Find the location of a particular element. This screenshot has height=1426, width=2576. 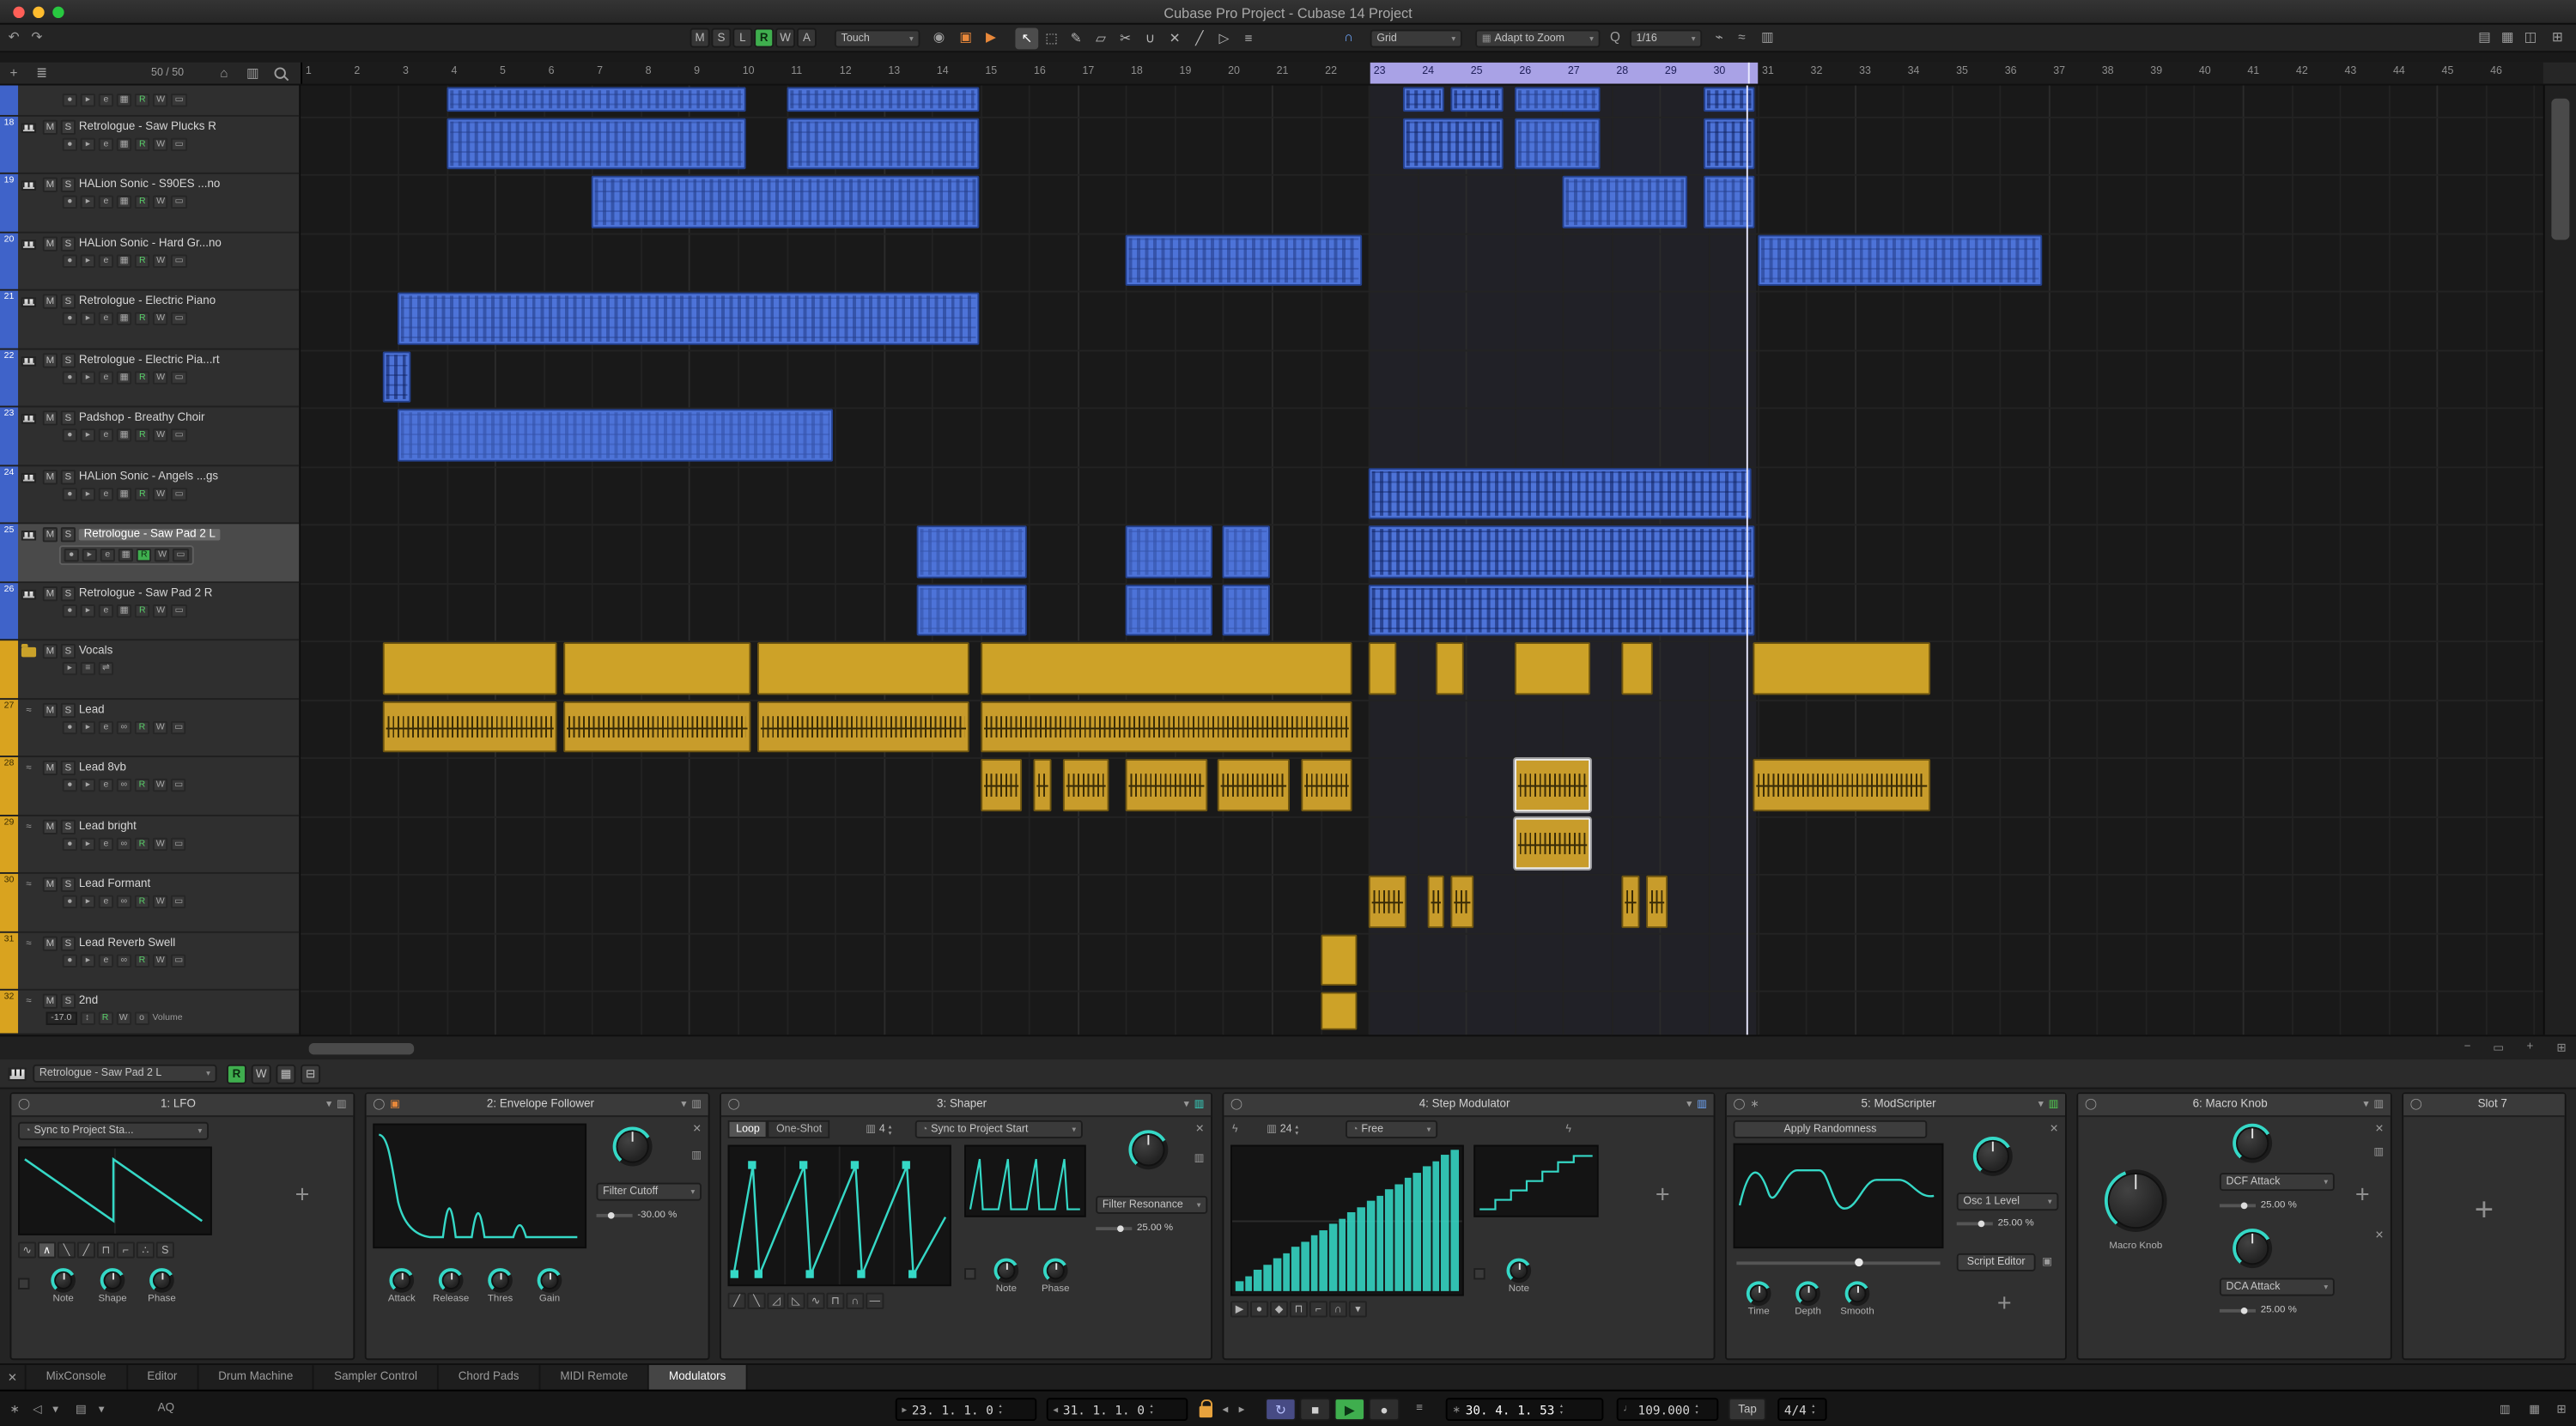

step-sync-dropdown: ◔ Free ▾ is located at coordinates (1391, 1129).